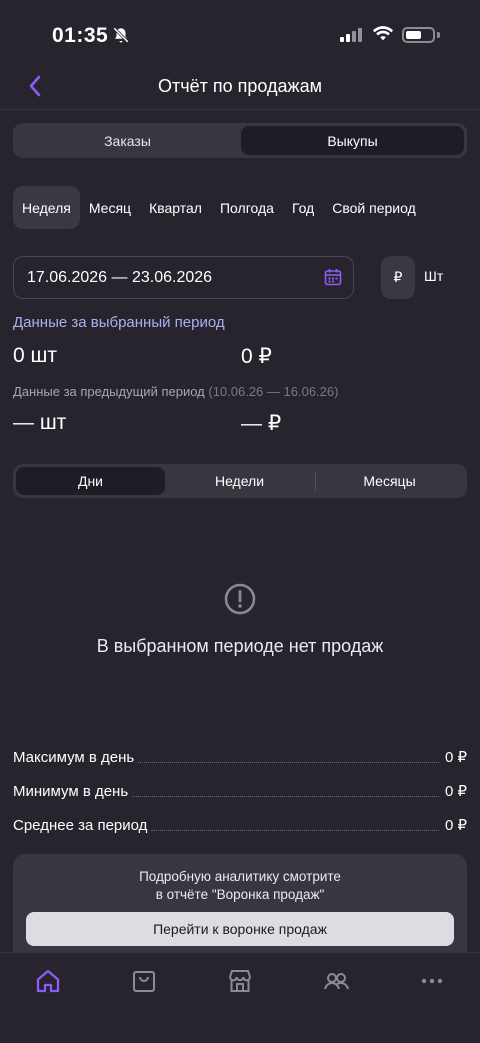 The width and height of the screenshot is (480, 1043). I want to click on report-type-switch: Заказы Выкупы, so click(240, 140).